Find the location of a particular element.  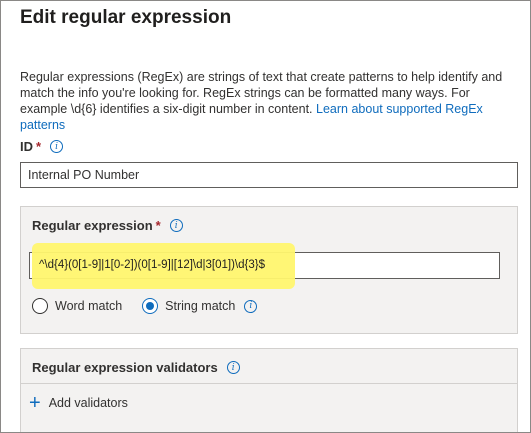

id-label: ID * i is located at coordinates (42, 146).